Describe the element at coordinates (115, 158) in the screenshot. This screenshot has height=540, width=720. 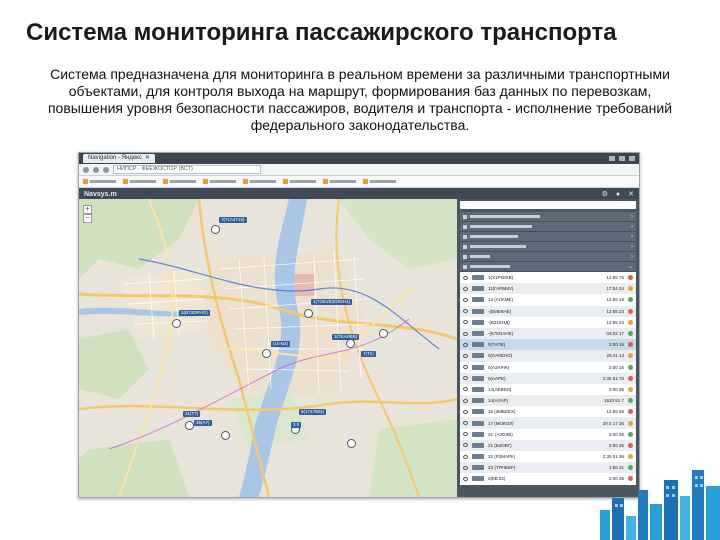
I see `browser-tab-label: Navigation - Яндекс` at that location.